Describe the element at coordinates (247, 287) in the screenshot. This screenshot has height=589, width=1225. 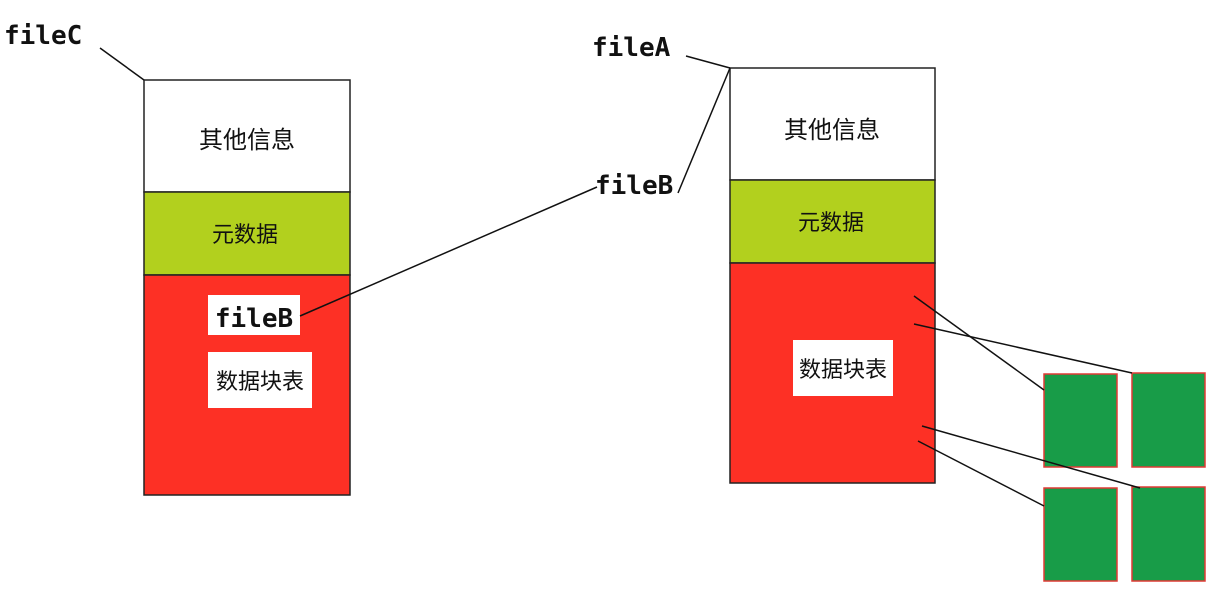
I see `left-file-structure: 其他信息 元数据 fileB 数据块表` at that location.